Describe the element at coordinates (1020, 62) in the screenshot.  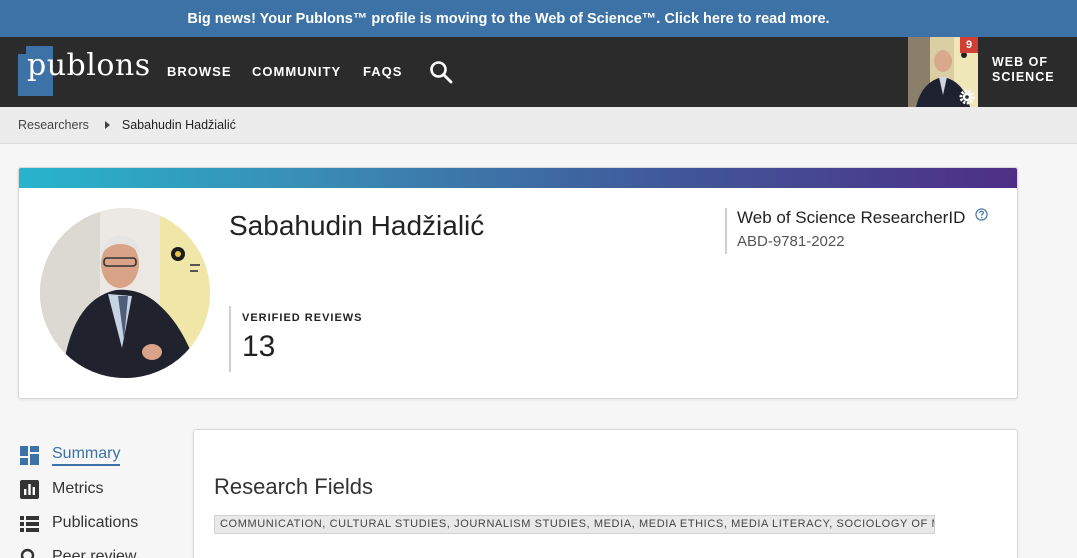
I see `wos-line-1: WEB OF` at that location.